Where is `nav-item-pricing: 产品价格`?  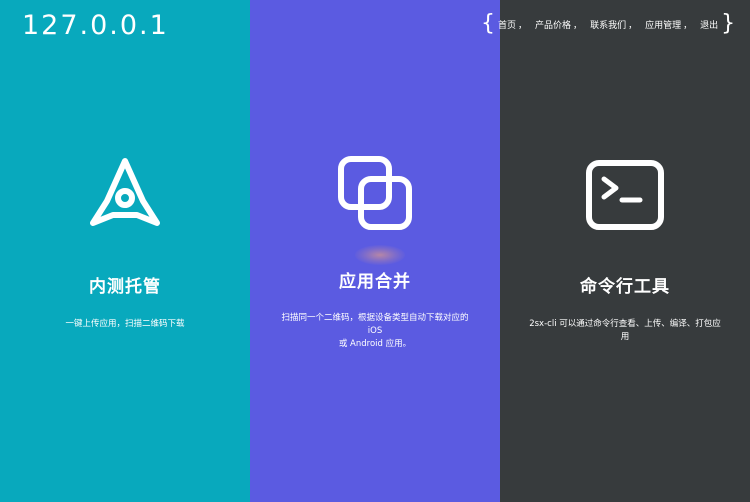 nav-item-pricing: 产品价格 is located at coordinates (553, 24).